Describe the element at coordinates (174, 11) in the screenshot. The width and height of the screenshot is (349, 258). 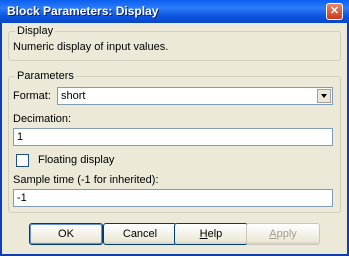
I see `title-bar: Block Parameters: Display ✕` at that location.